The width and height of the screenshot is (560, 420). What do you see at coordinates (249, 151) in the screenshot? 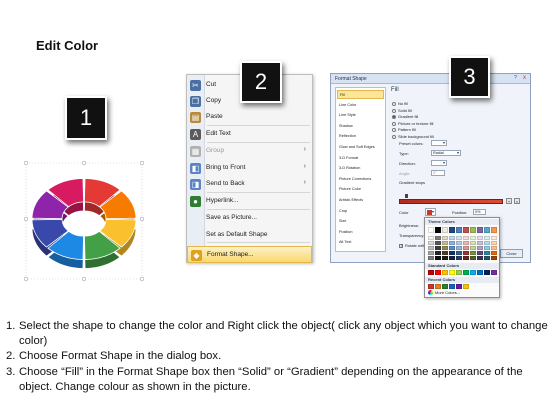
I see `menu-item-group: ▦ Group ›` at bounding box center [249, 151].